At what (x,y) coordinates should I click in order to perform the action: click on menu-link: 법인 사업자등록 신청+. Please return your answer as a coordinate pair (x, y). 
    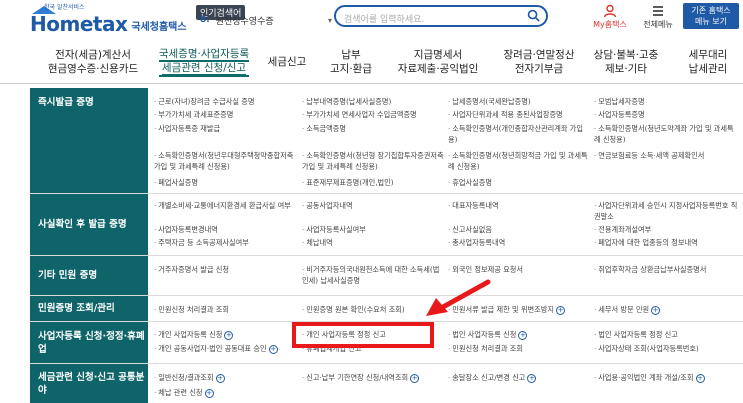
    Looking at the image, I should click on (518, 334).